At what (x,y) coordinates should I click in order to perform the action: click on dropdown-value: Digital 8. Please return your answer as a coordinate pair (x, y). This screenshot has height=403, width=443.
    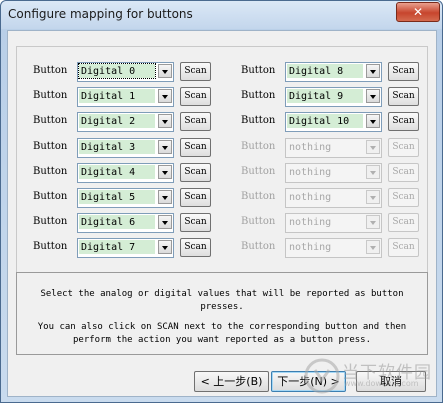
    Looking at the image, I should click on (325, 71).